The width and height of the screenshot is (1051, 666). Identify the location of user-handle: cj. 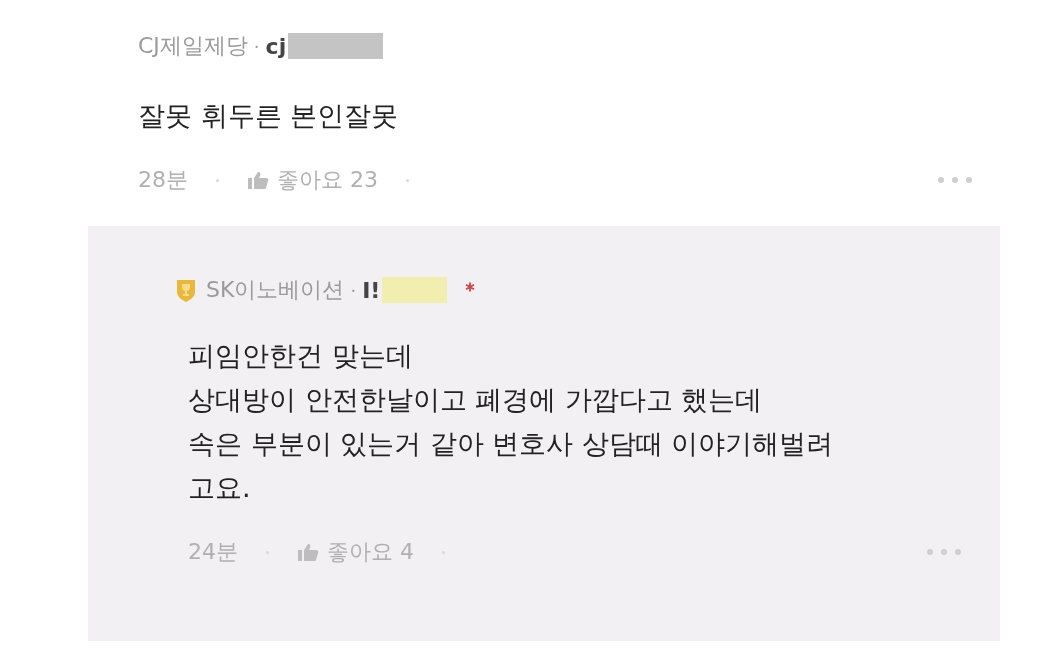
(276, 46).